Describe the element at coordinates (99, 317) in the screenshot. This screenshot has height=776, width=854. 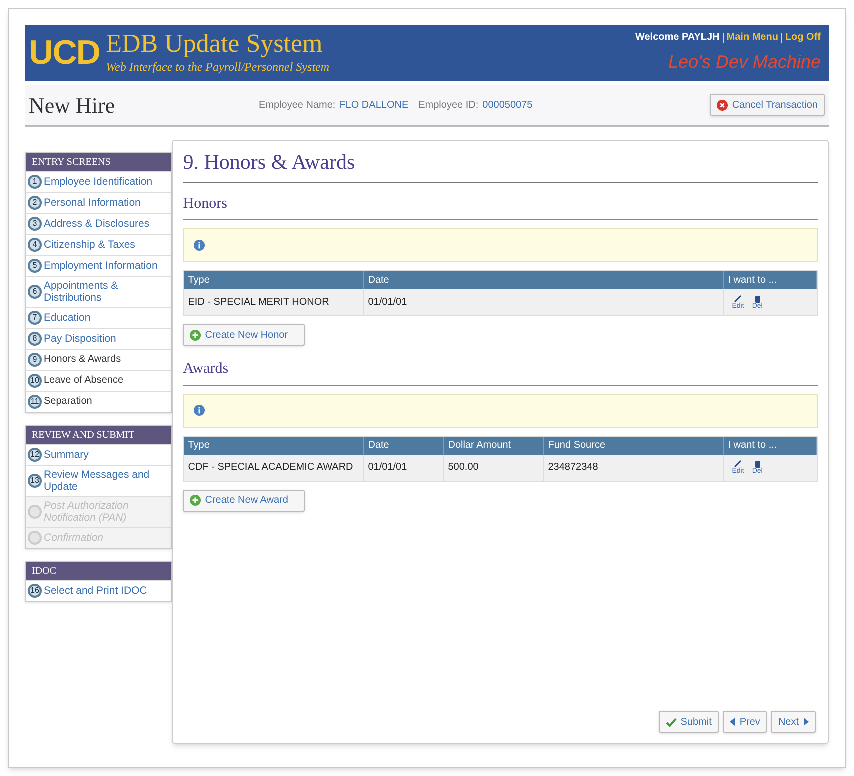
I see `nav-item: 7 Education` at that location.